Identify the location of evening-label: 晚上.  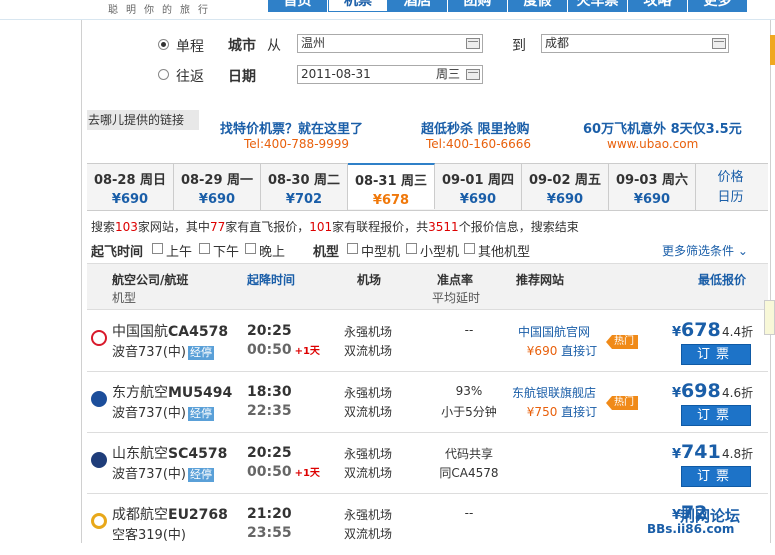
(272, 252).